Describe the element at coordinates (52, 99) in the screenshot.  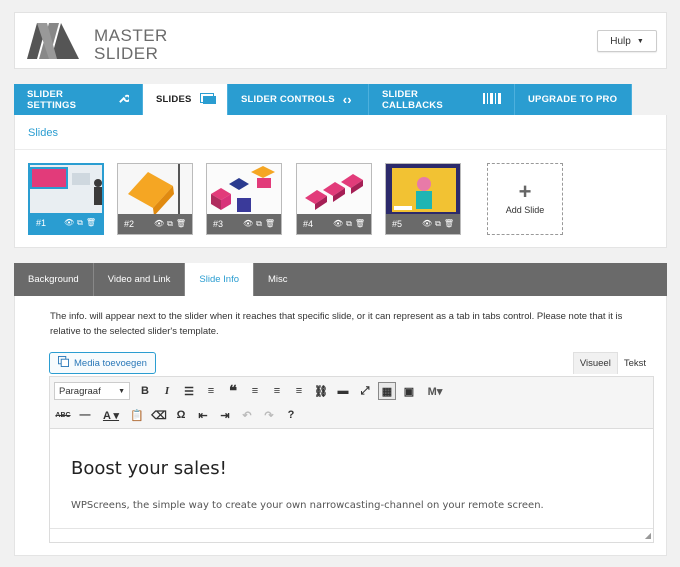
I see `tab-label: SLIDER SETTINGS` at that location.